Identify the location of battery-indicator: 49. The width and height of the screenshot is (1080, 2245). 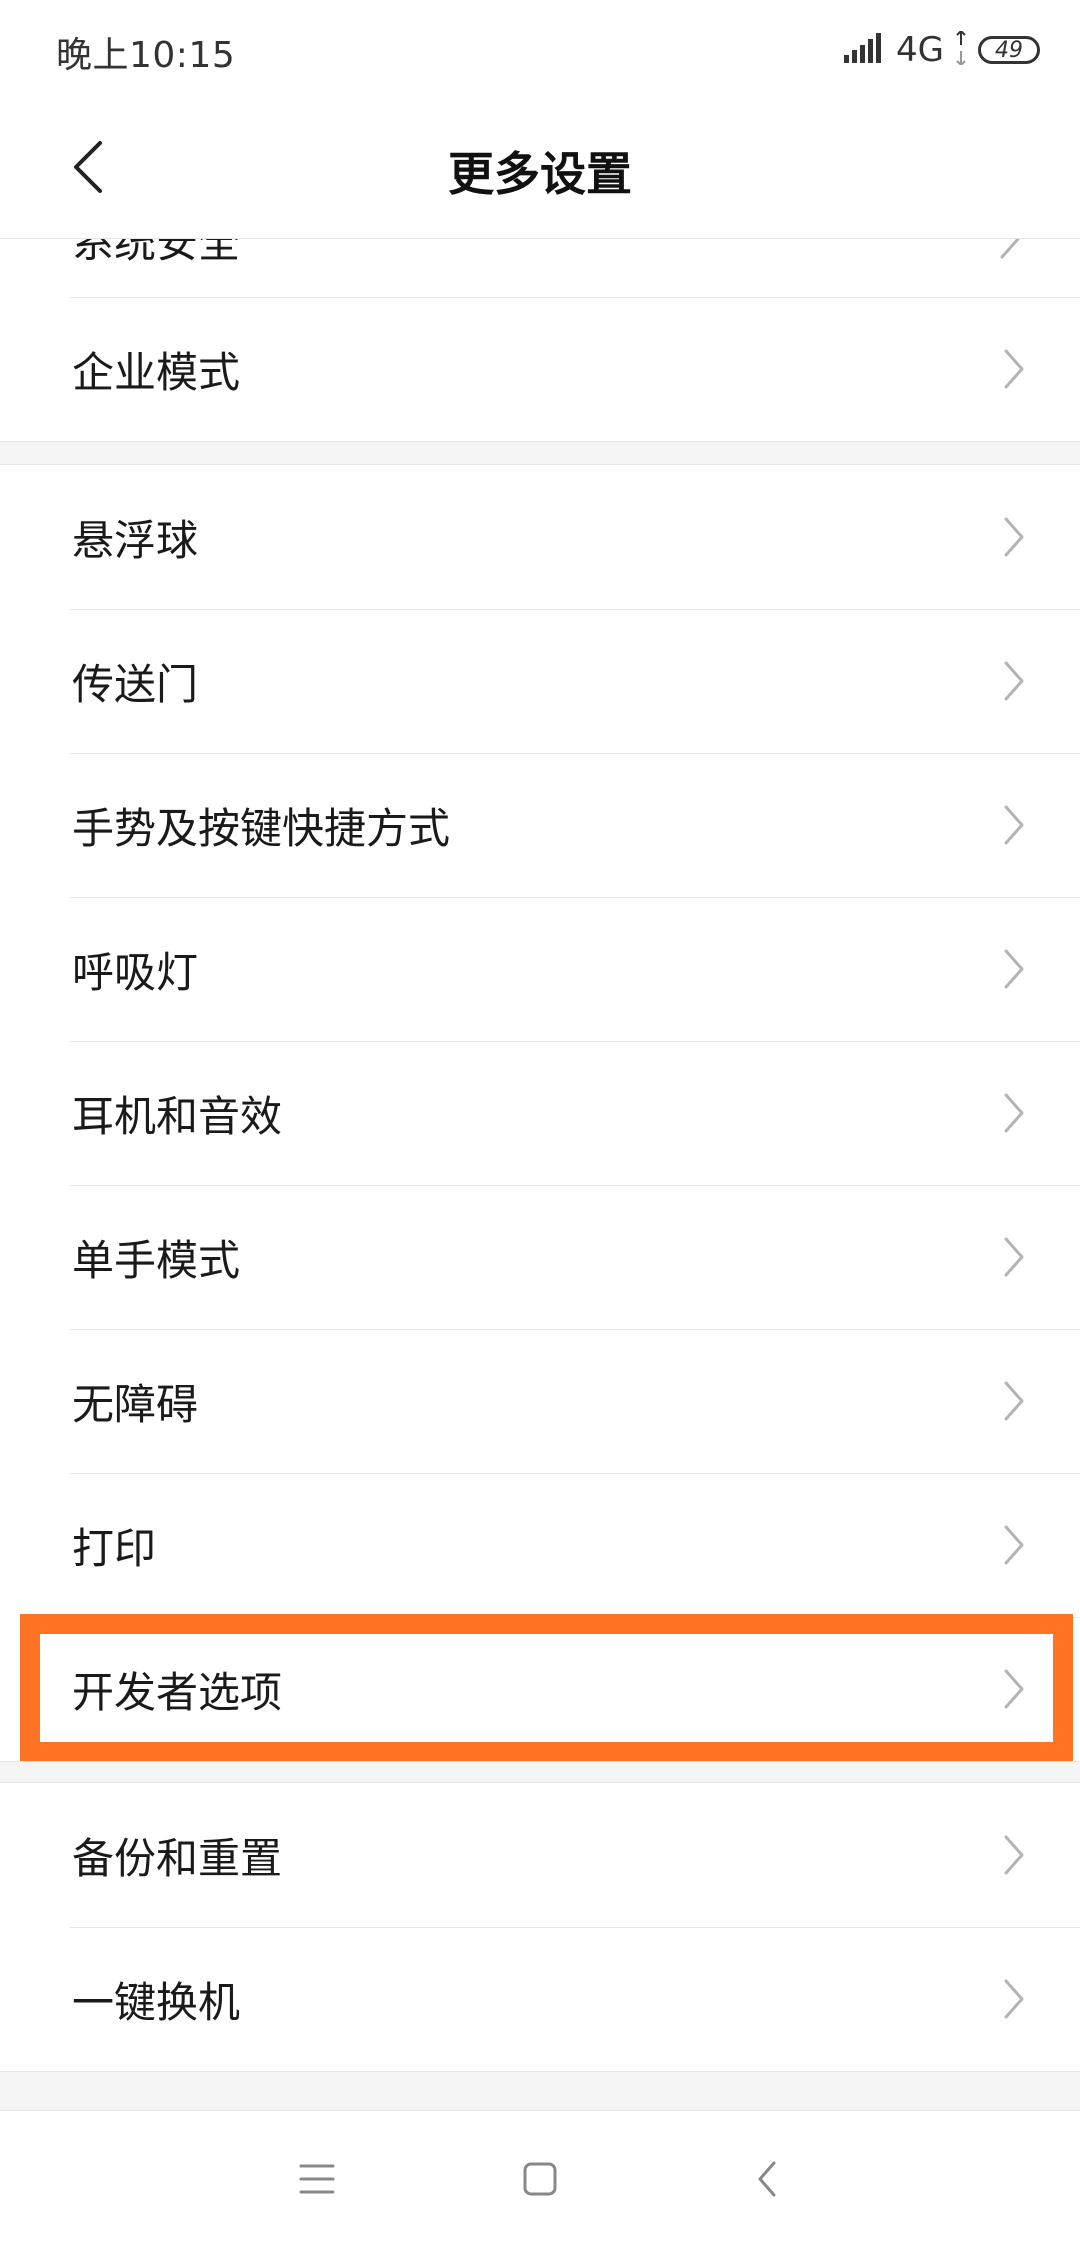
(1009, 50).